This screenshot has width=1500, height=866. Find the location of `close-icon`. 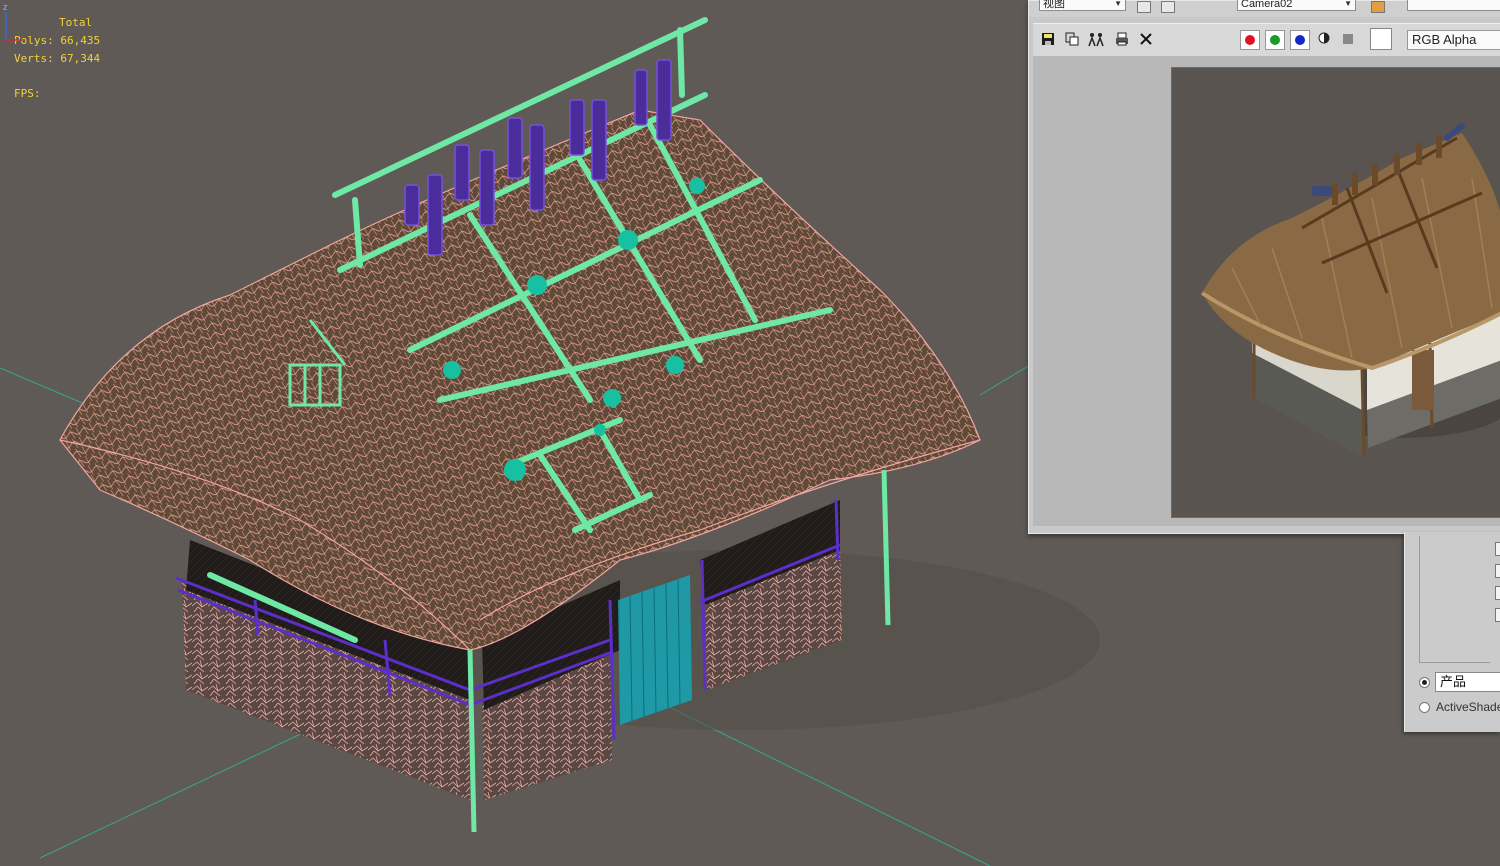

close-icon is located at coordinates (1146, 40).